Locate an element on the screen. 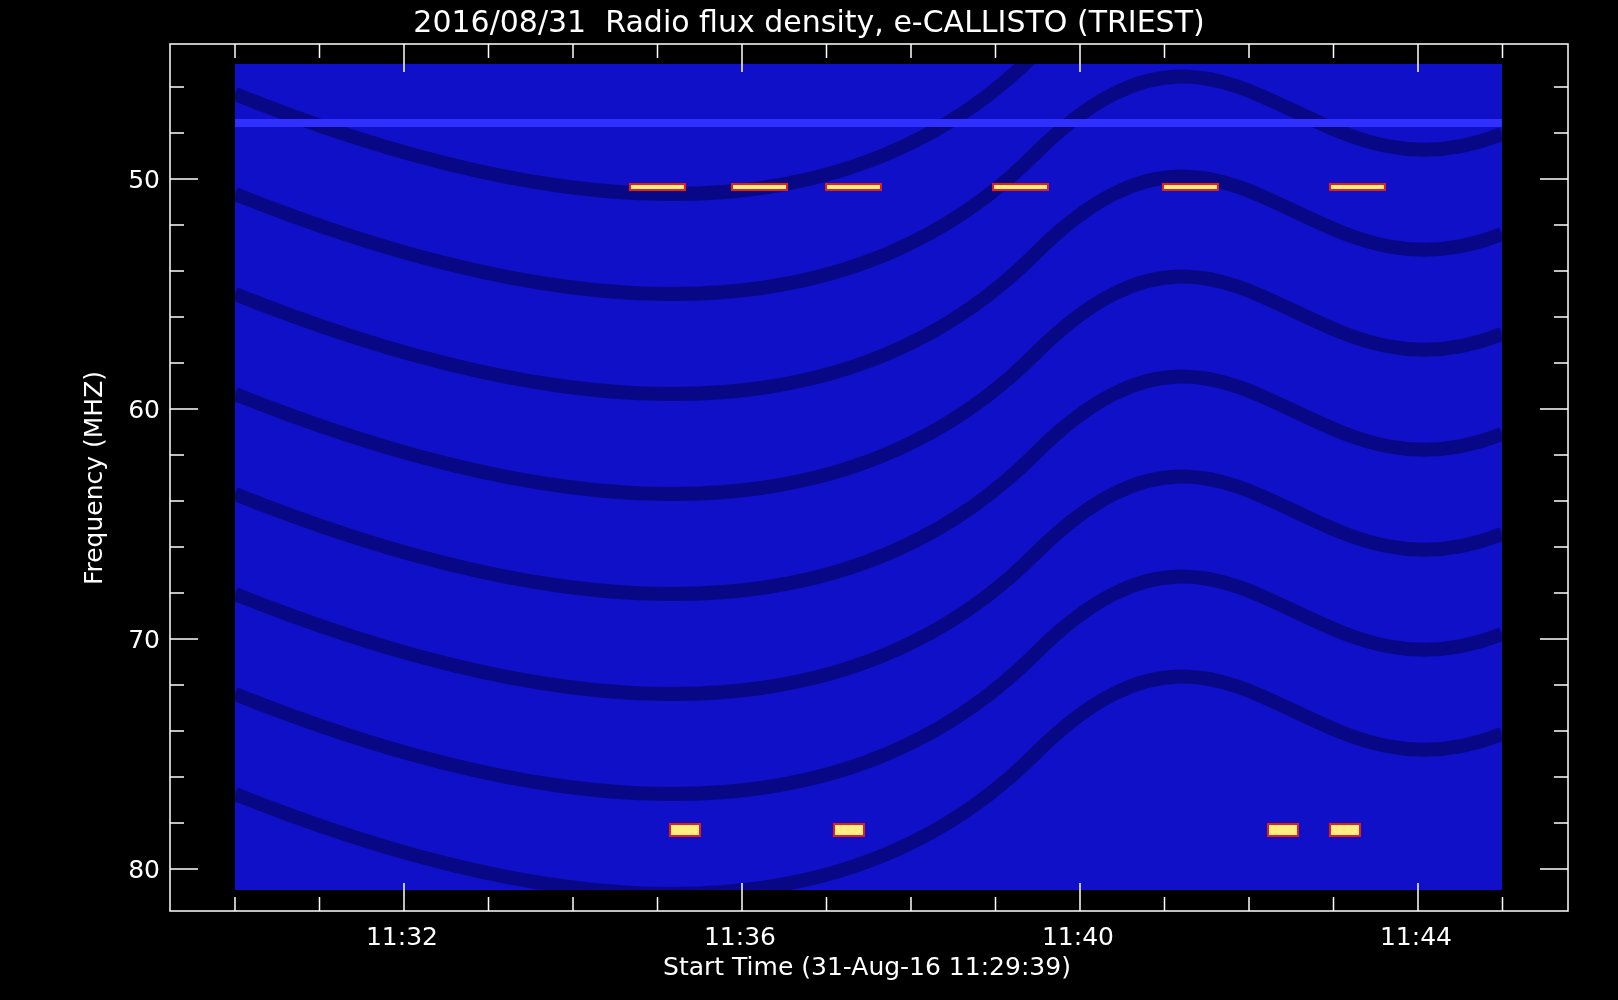 The height and width of the screenshot is (1000, 1618). y-tick-label: 60 is located at coordinates (144, 409).